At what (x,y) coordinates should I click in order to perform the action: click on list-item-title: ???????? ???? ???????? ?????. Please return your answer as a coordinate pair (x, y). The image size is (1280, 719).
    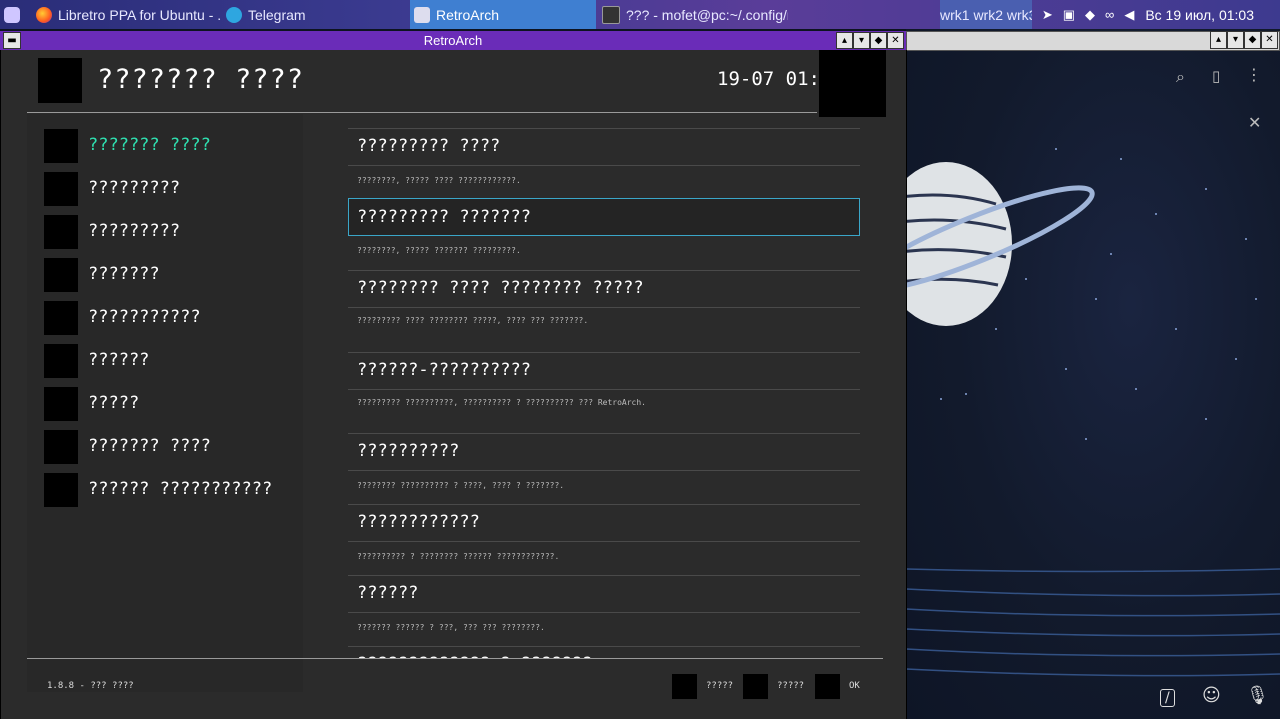
    Looking at the image, I should click on (500, 288).